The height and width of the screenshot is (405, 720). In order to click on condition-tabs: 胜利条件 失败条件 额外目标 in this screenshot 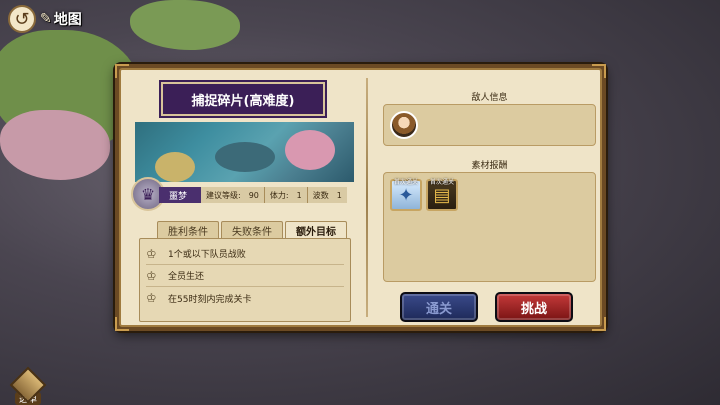, I will do `click(252, 230)`.